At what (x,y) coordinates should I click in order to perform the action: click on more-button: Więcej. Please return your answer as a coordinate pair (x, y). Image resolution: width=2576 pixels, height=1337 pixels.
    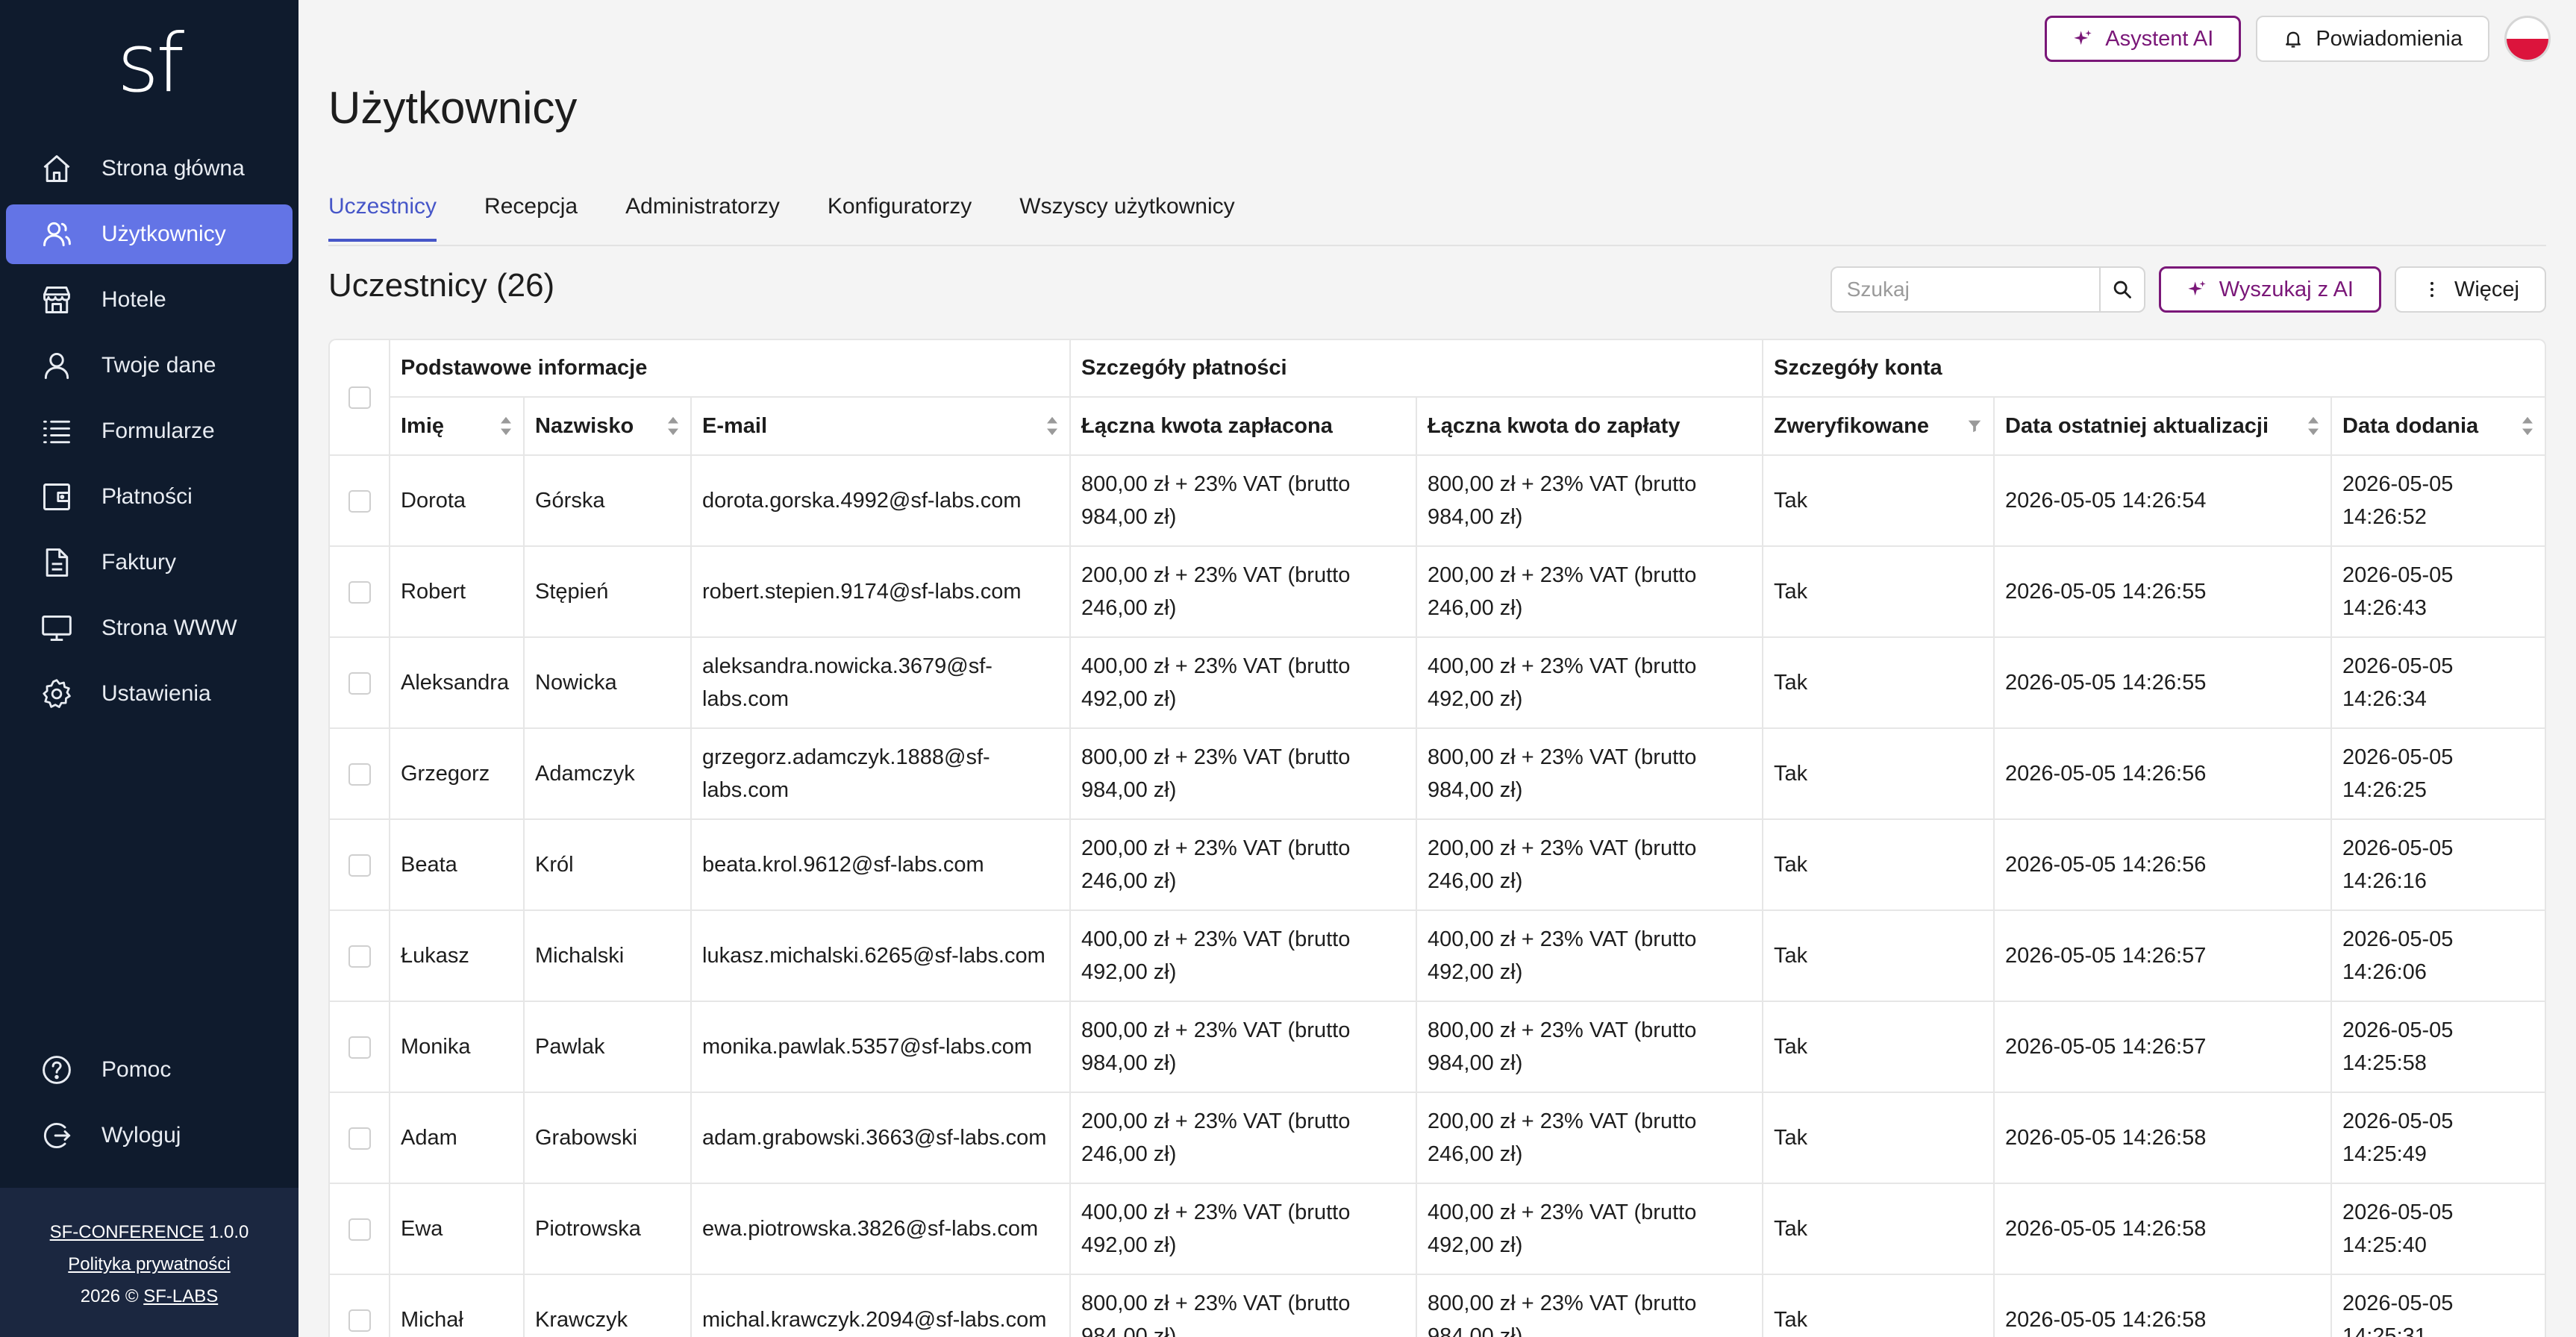
    Looking at the image, I should click on (2470, 289).